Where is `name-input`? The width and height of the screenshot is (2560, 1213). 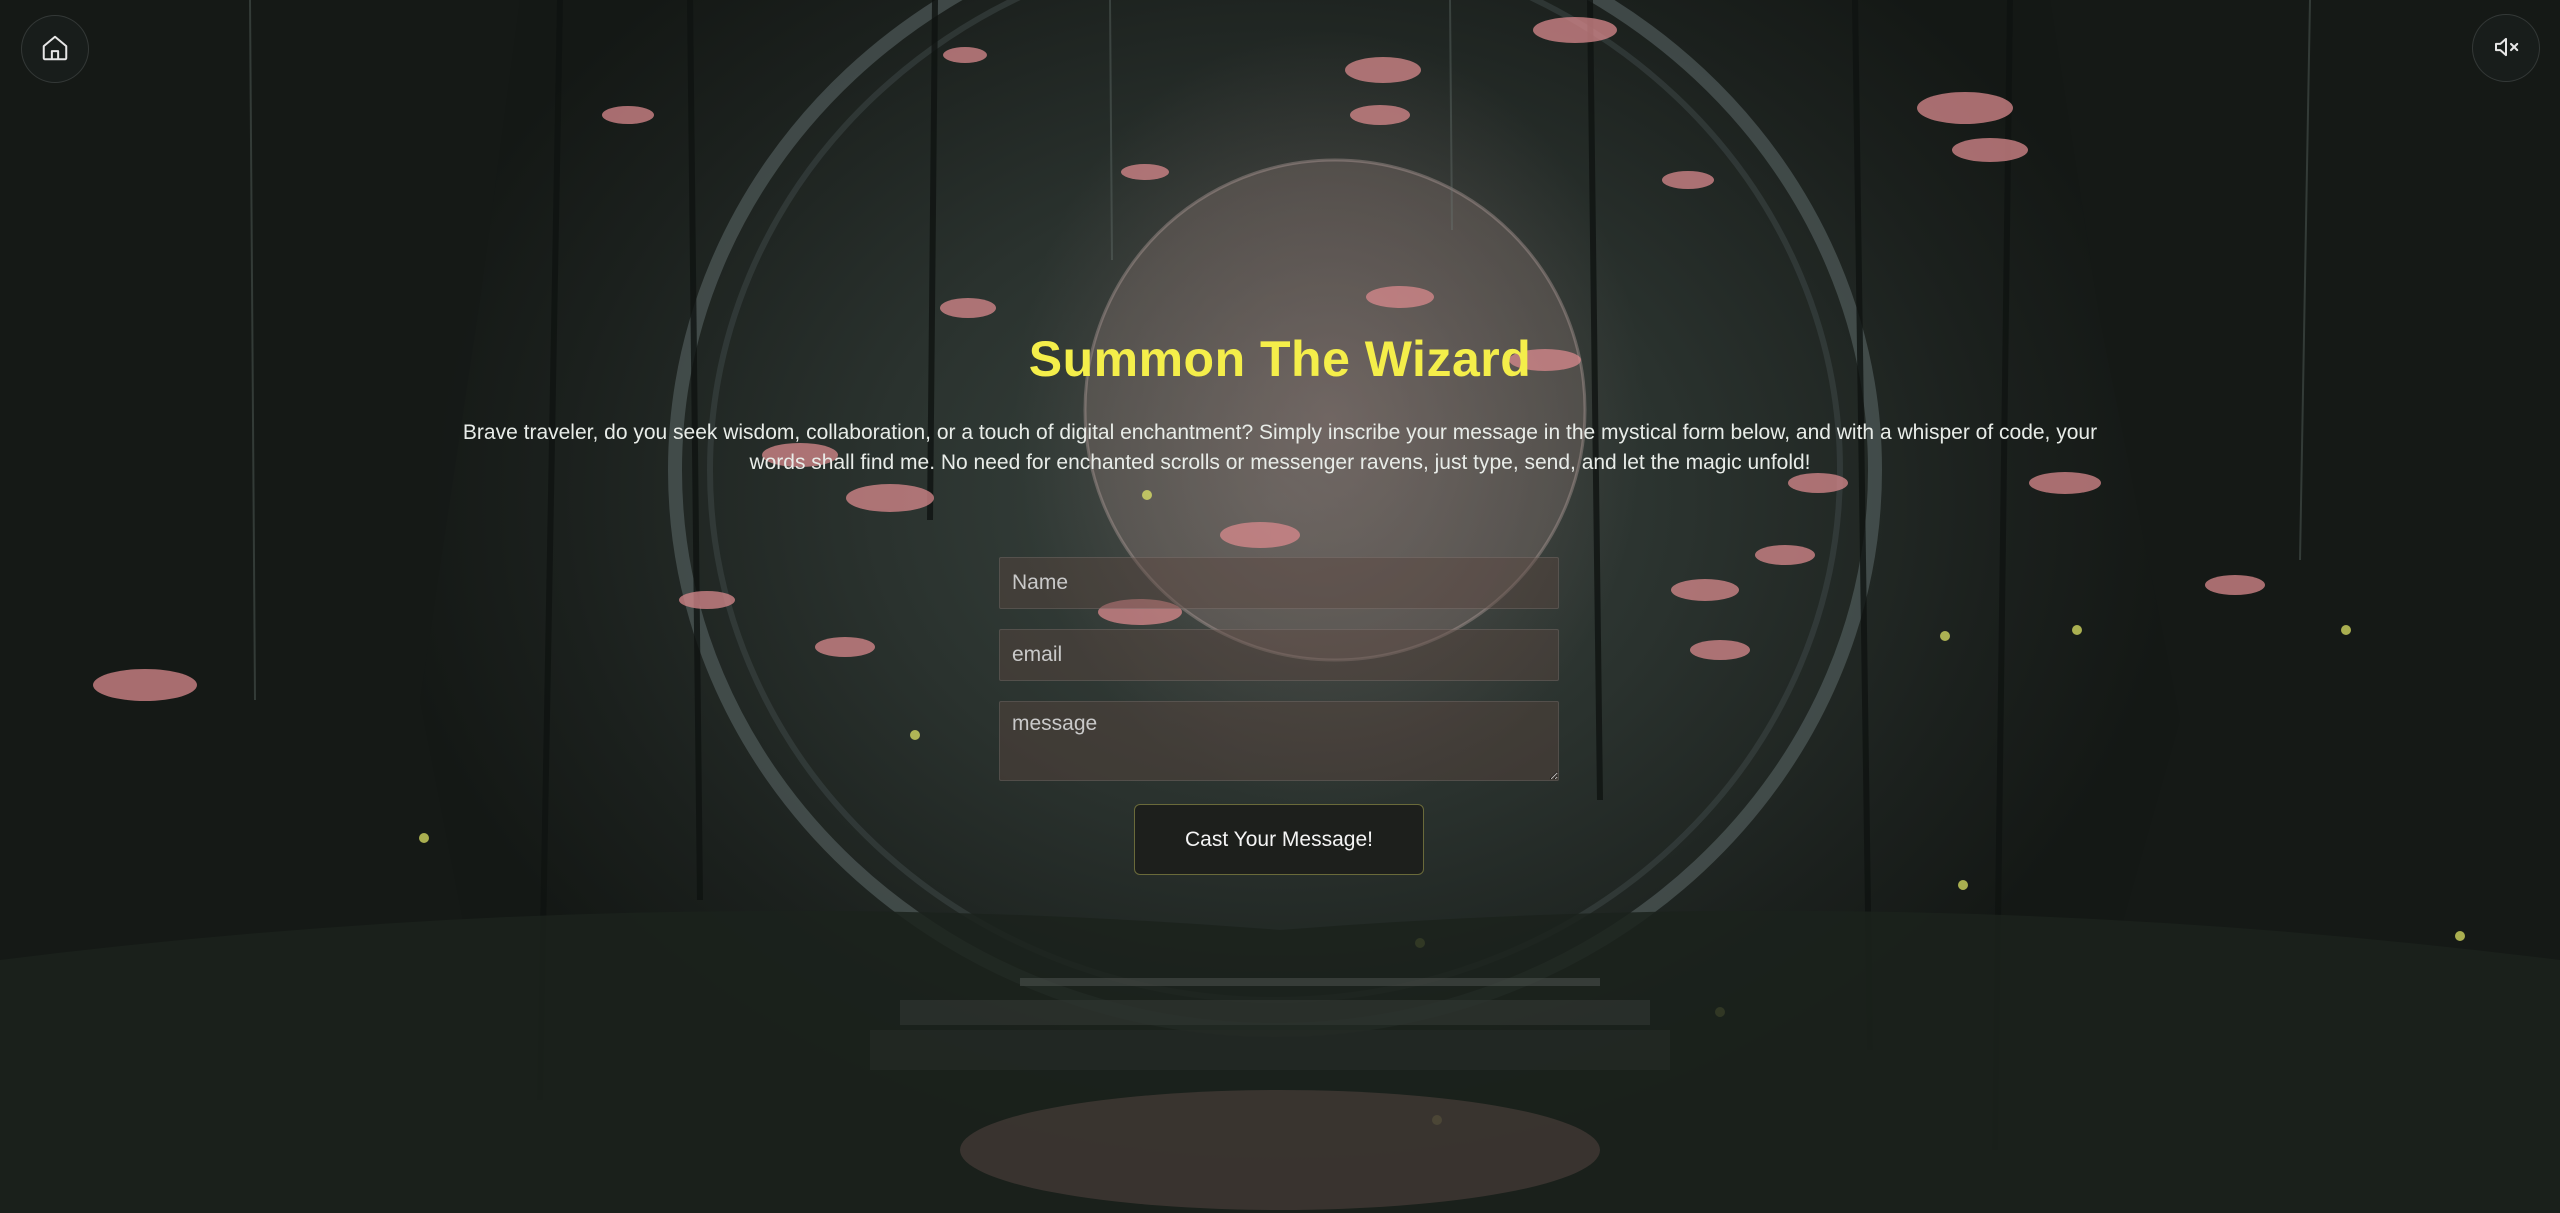
name-input is located at coordinates (1279, 583).